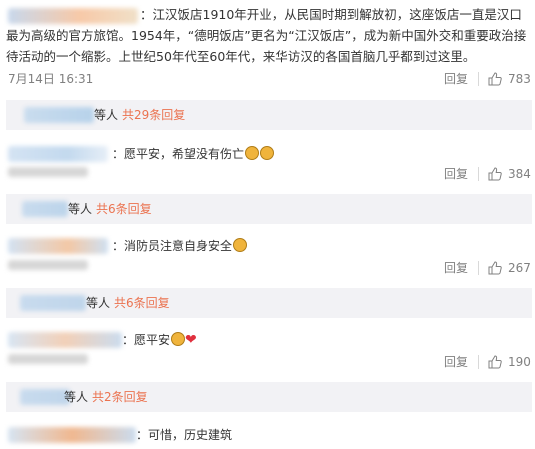 The image size is (535, 449). I want to click on like-count: 384, so click(519, 174).